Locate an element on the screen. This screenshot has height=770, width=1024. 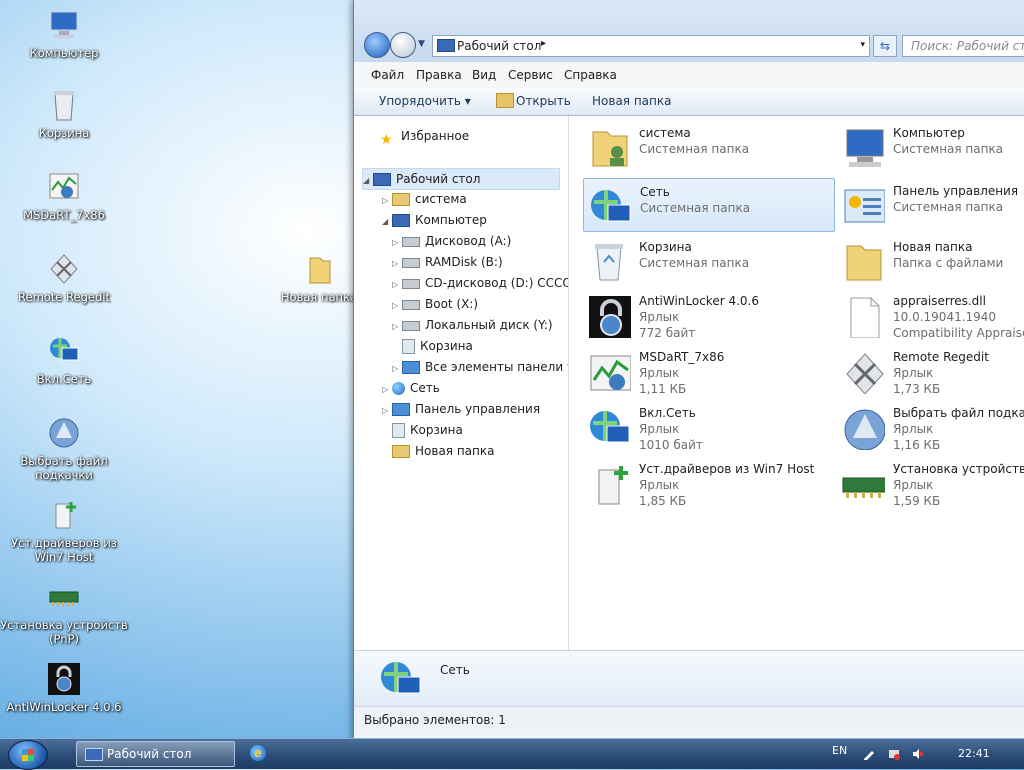
tree-item-recycle-bin-2: Корзина is located at coordinates (422, 430).